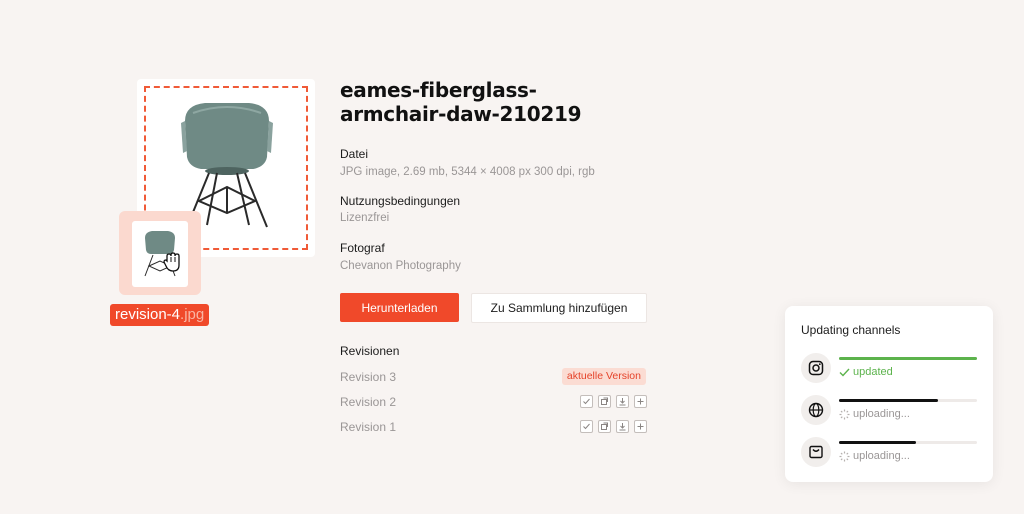 The width and height of the screenshot is (1024, 514). Describe the element at coordinates (493, 427) in the screenshot. I see `revision-row: Revision 1` at that location.